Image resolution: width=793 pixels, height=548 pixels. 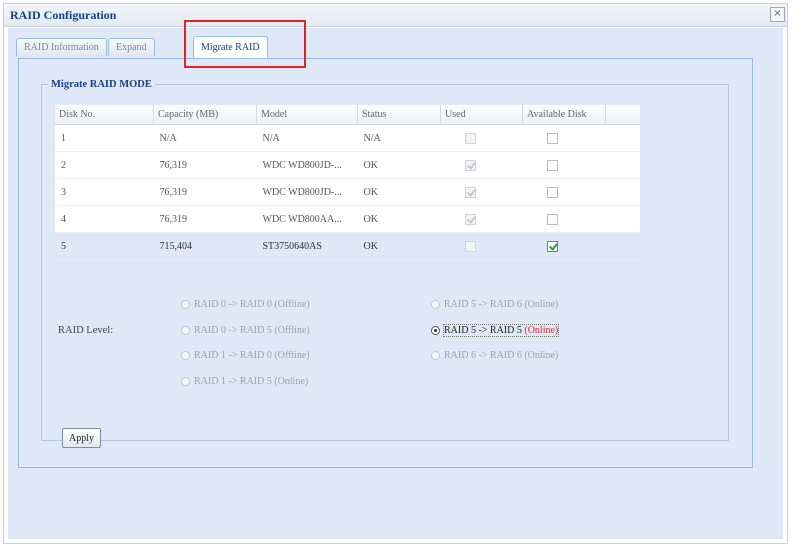 I want to click on raid-level-label: RAID Level:, so click(x=86, y=330).